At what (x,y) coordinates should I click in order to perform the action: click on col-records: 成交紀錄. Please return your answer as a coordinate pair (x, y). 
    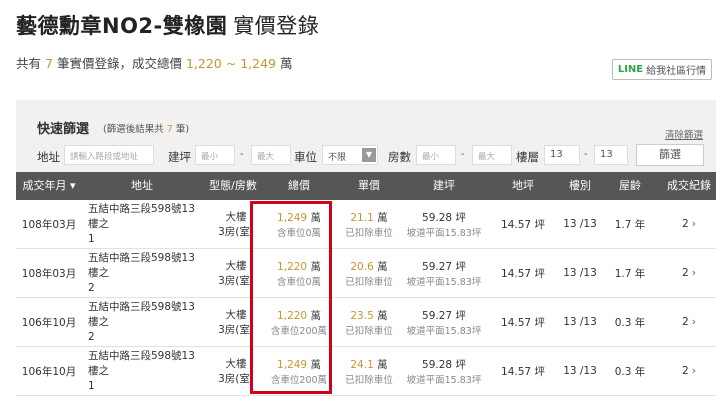
    Looking at the image, I should click on (689, 185).